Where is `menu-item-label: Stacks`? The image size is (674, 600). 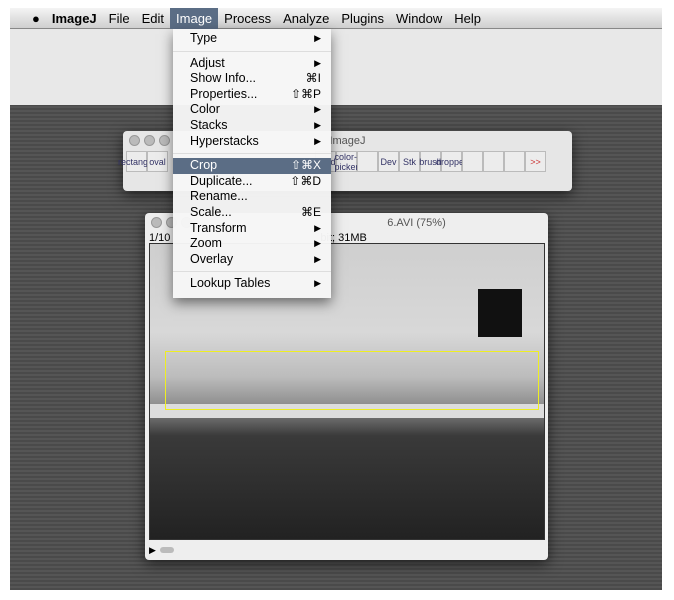
menu-item-label: Stacks is located at coordinates (209, 124).